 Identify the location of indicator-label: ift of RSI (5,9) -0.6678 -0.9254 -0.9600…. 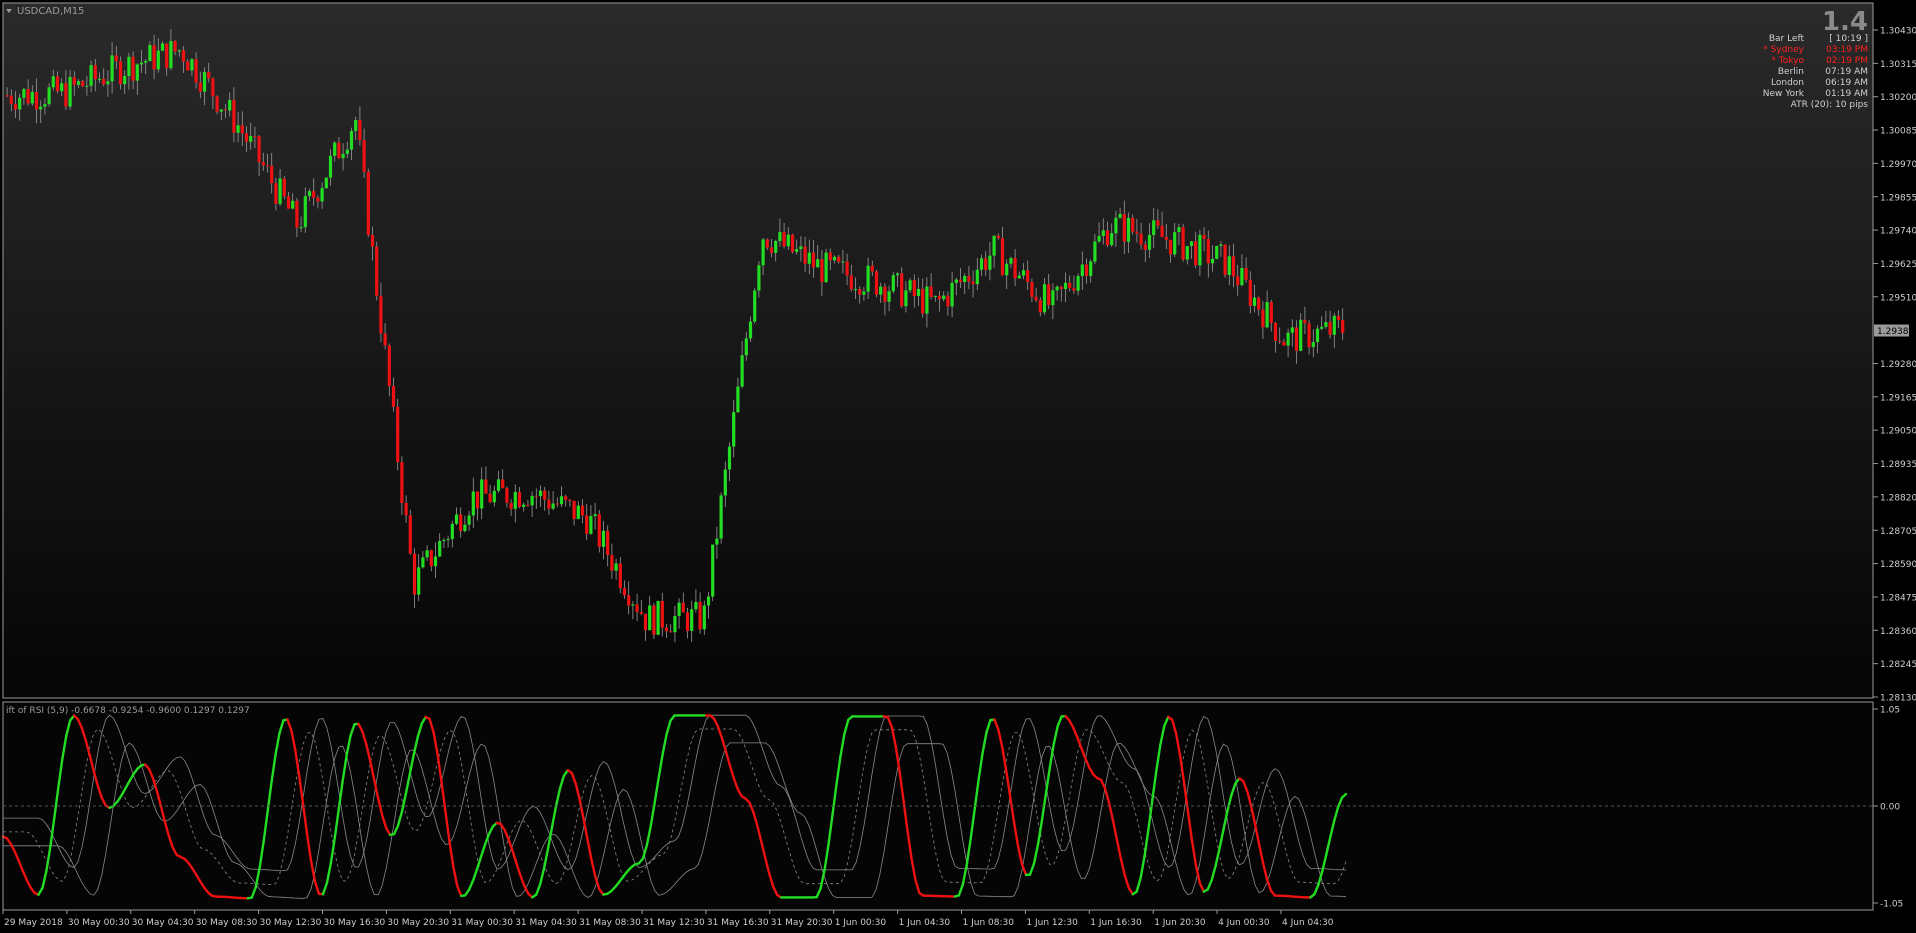
(128, 711).